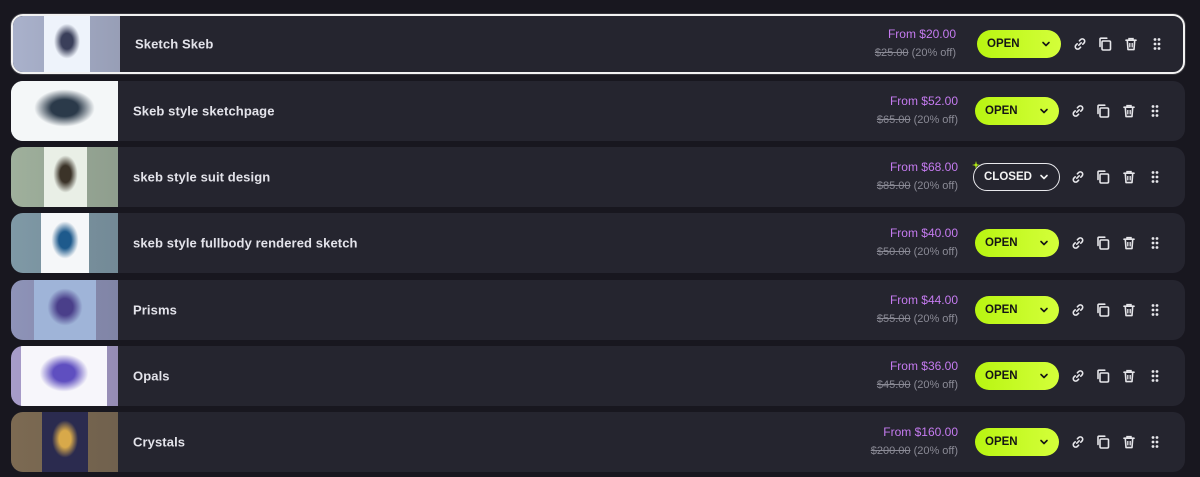 This screenshot has width=1200, height=477. I want to click on original-price: $50.00, so click(893, 252).